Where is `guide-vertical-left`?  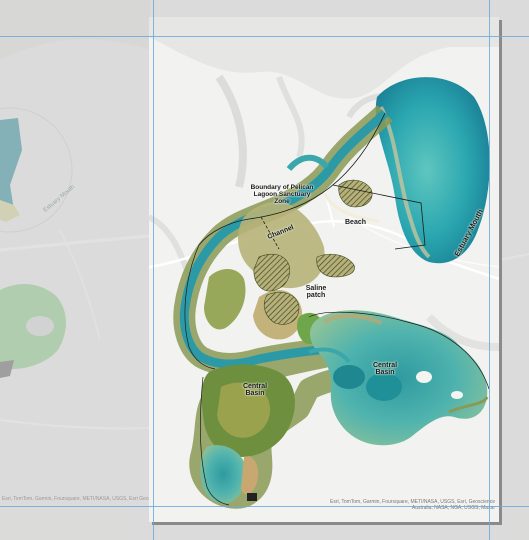 guide-vertical-left is located at coordinates (153, 270).